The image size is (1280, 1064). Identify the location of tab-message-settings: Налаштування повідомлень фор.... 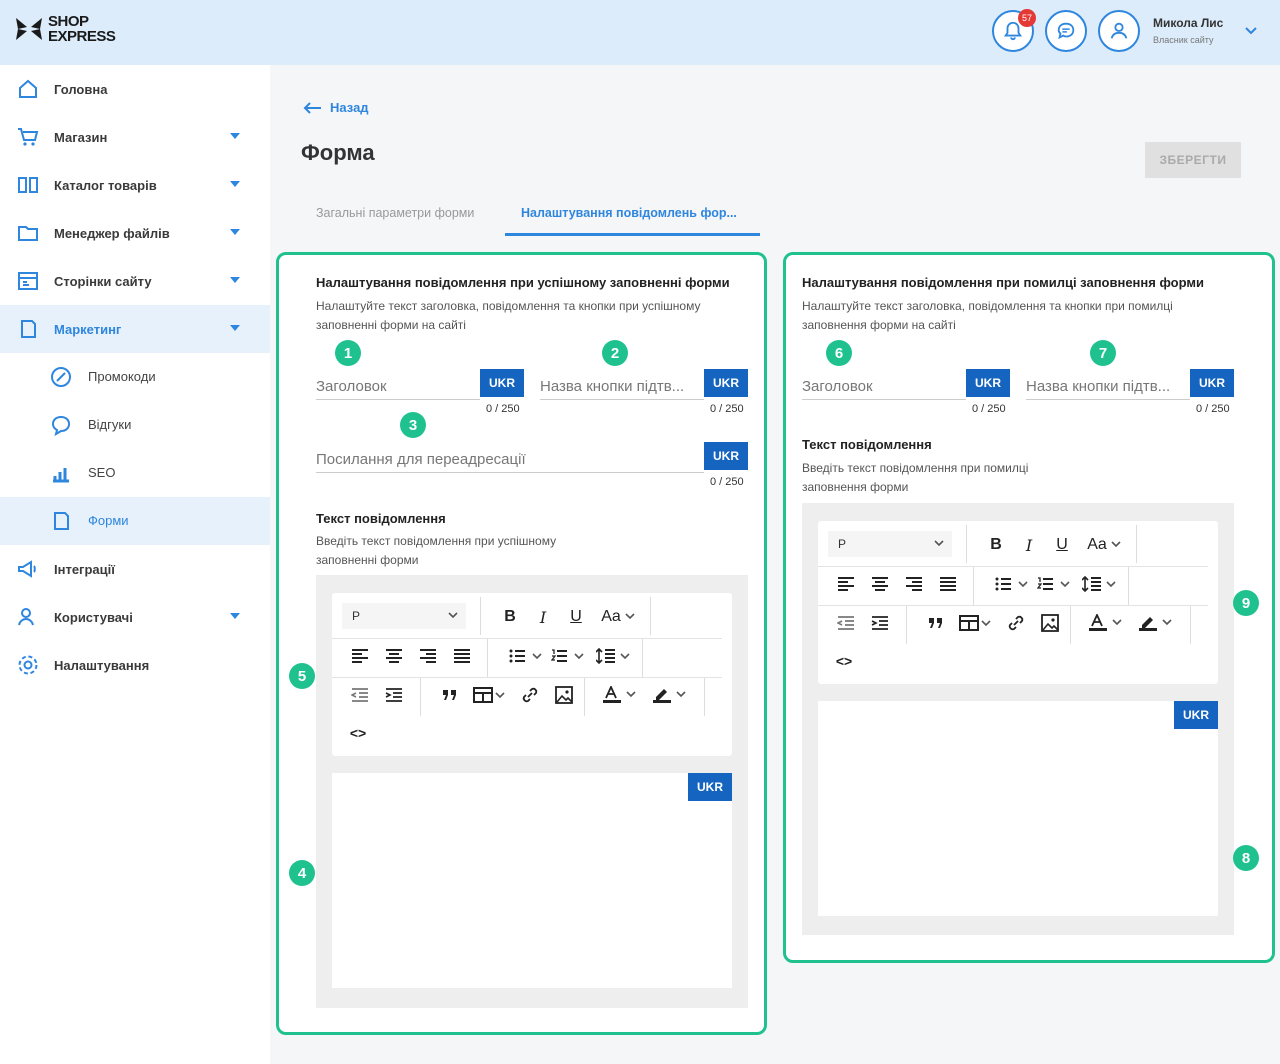
(629, 213).